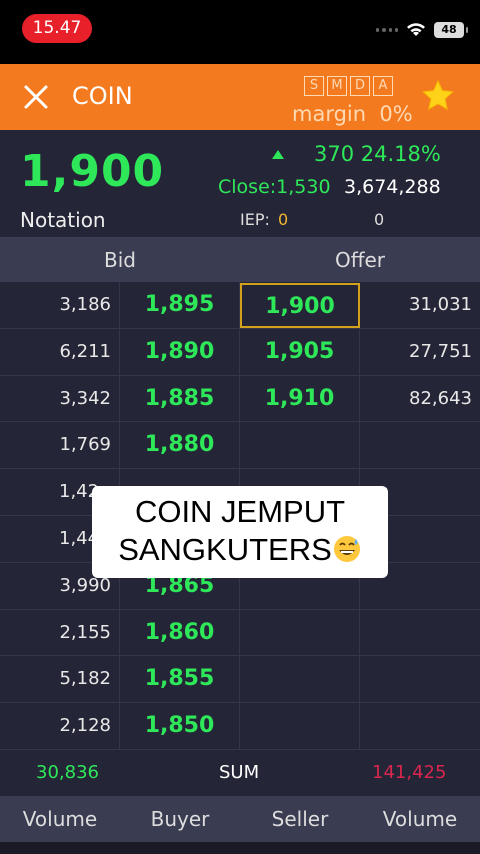 This screenshot has height=854, width=480. What do you see at coordinates (240, 32) in the screenshot?
I see `status-bar: 15.47 48` at bounding box center [240, 32].